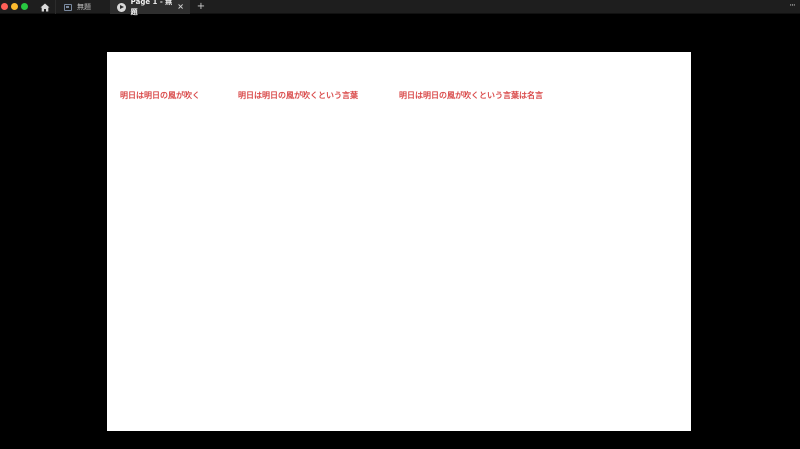 The height and width of the screenshot is (449, 800). I want to click on tab-page-label: Page 1 - 無題, so click(151, 8).